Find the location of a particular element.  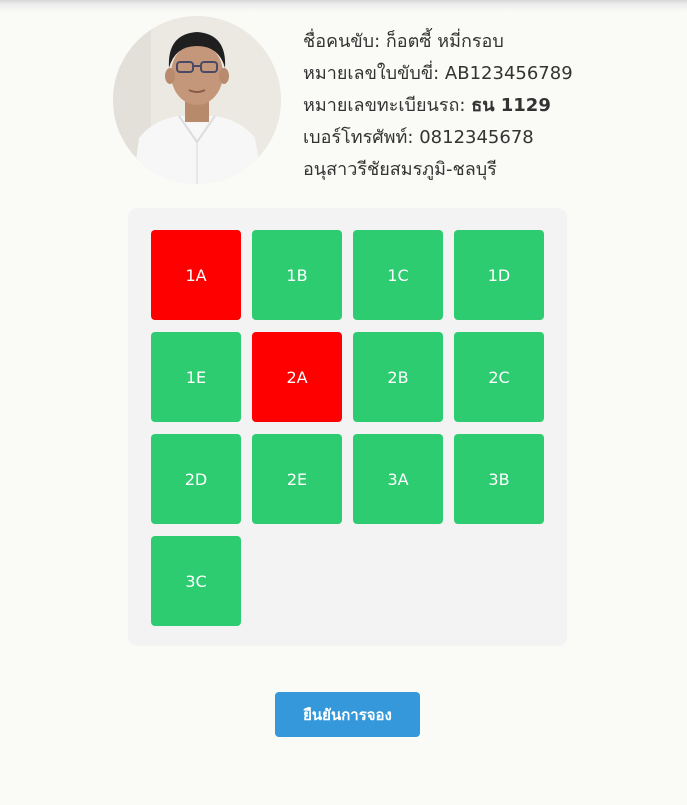

driver-phone-row: เบอร์โทรศัพท์: 0812345678 is located at coordinates (443, 138).